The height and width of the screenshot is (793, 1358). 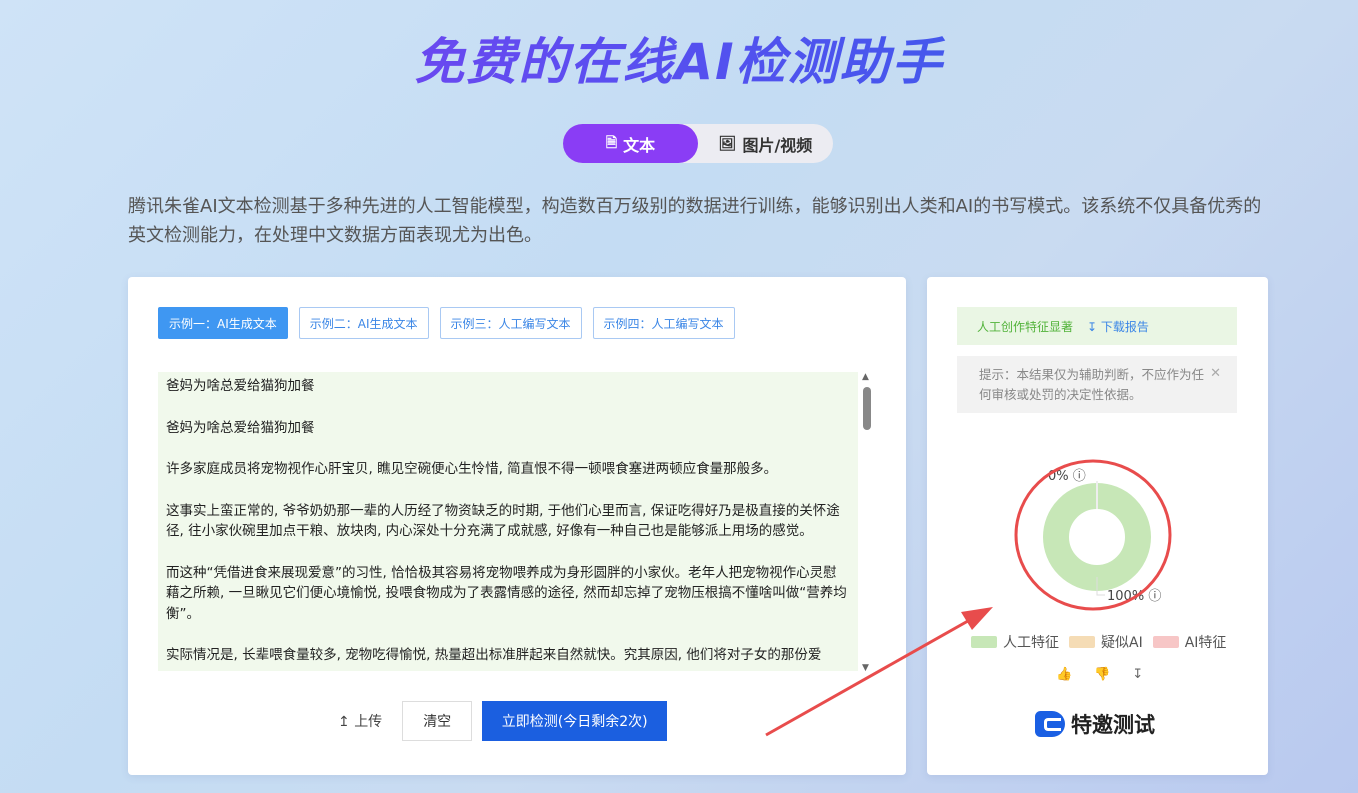 I want to click on legend-label: 人工特征, so click(x=1031, y=643).